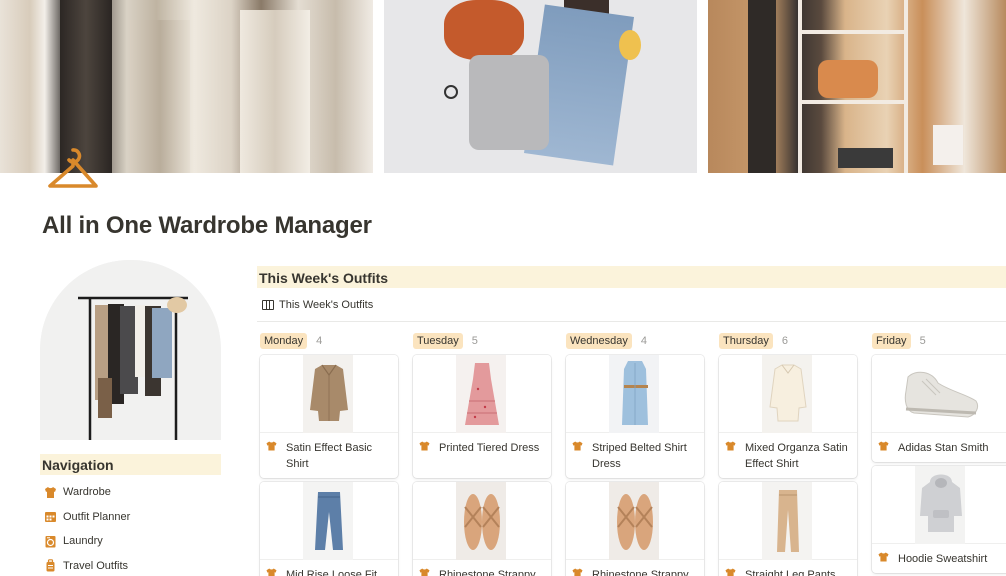  Describe the element at coordinates (50, 565) in the screenshot. I see `suitcase-icon` at that location.